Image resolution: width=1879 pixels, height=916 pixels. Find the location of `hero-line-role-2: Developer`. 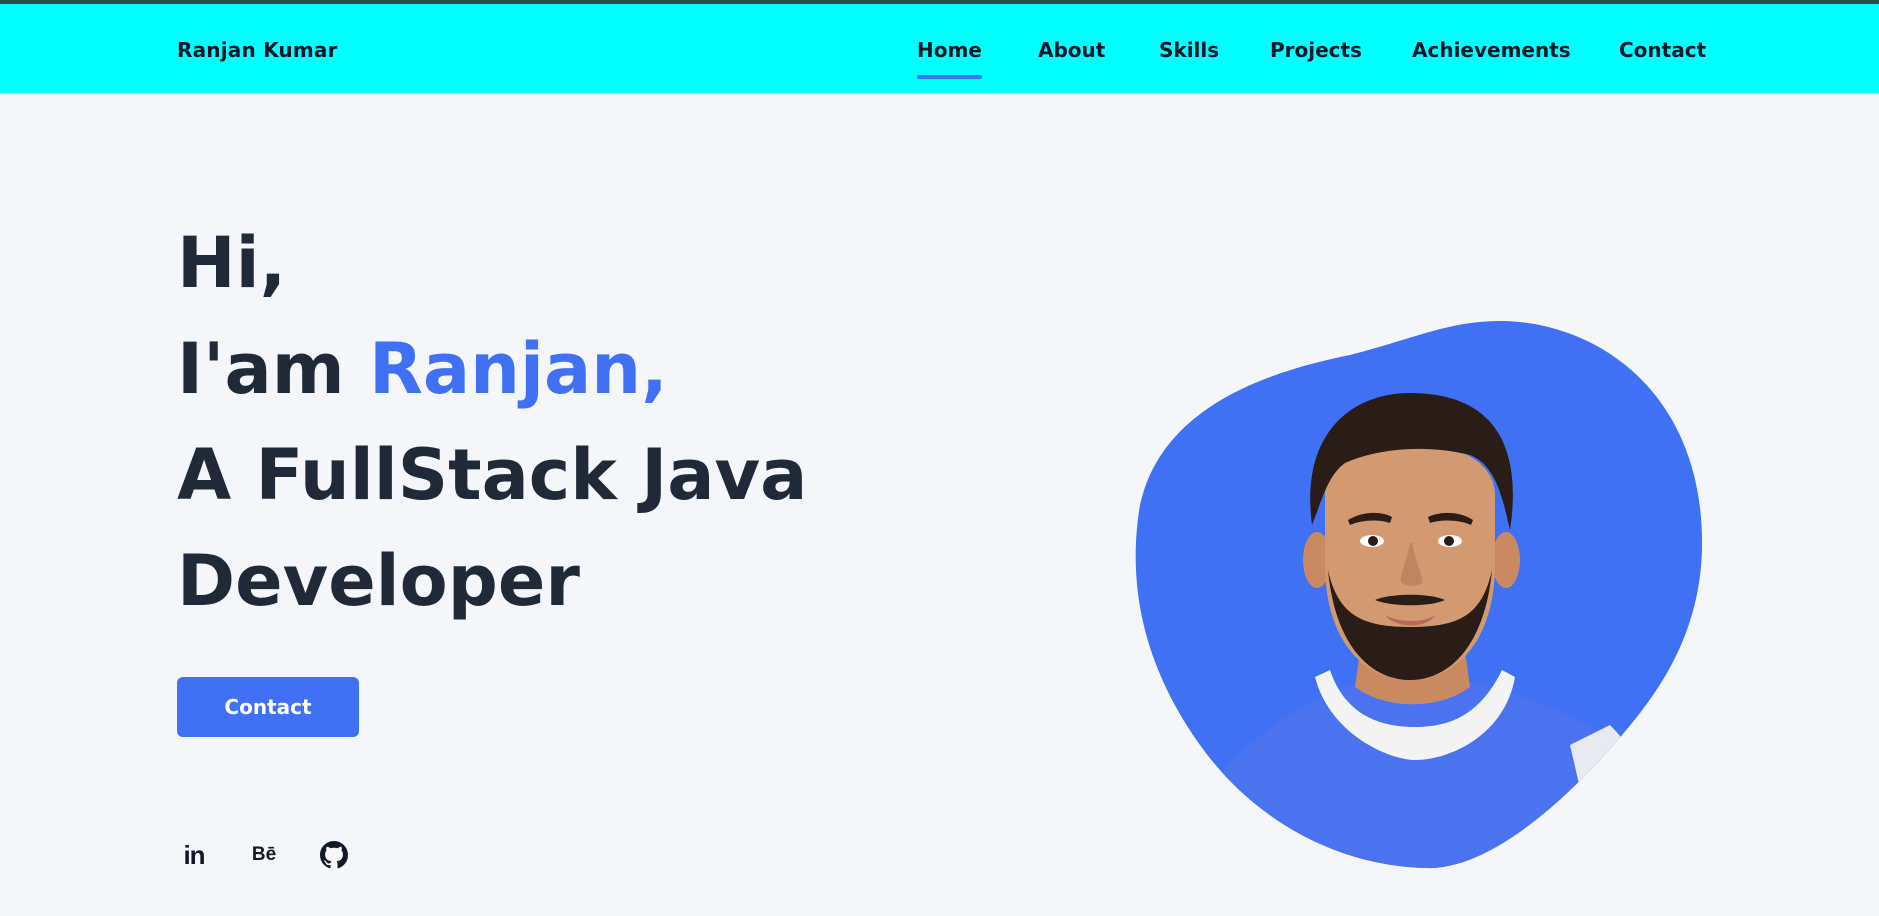

hero-line-role-2: Developer is located at coordinates (378, 581).